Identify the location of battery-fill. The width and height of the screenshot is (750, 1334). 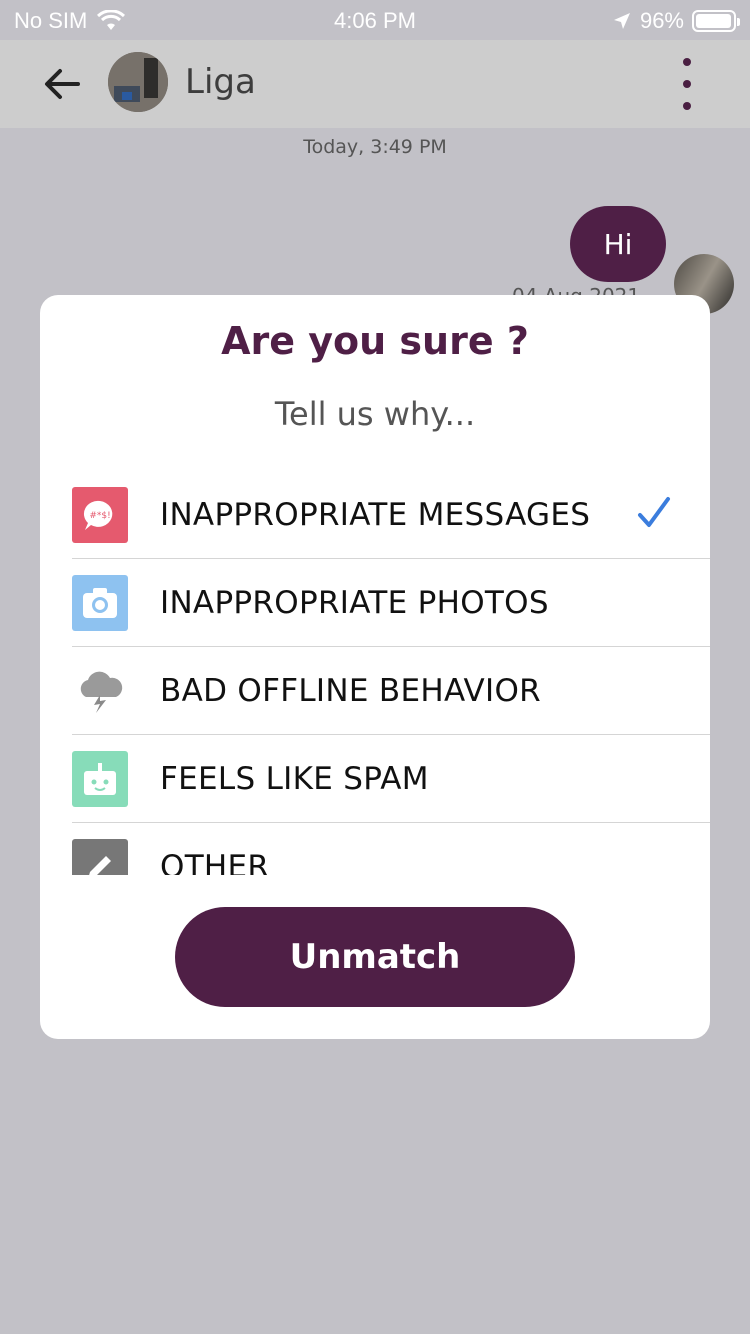
(713, 21).